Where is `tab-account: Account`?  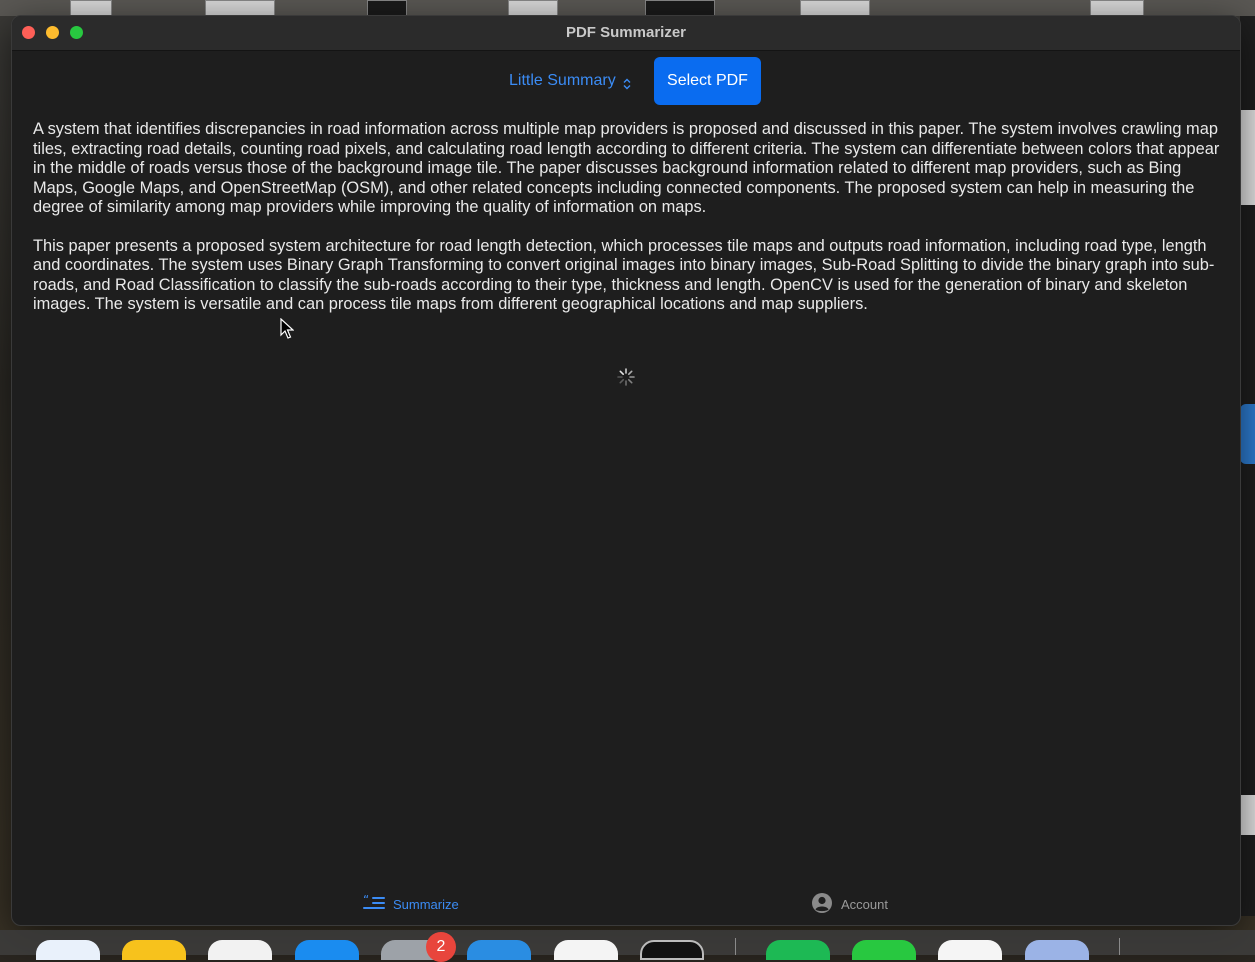 tab-account: Account is located at coordinates (849, 904).